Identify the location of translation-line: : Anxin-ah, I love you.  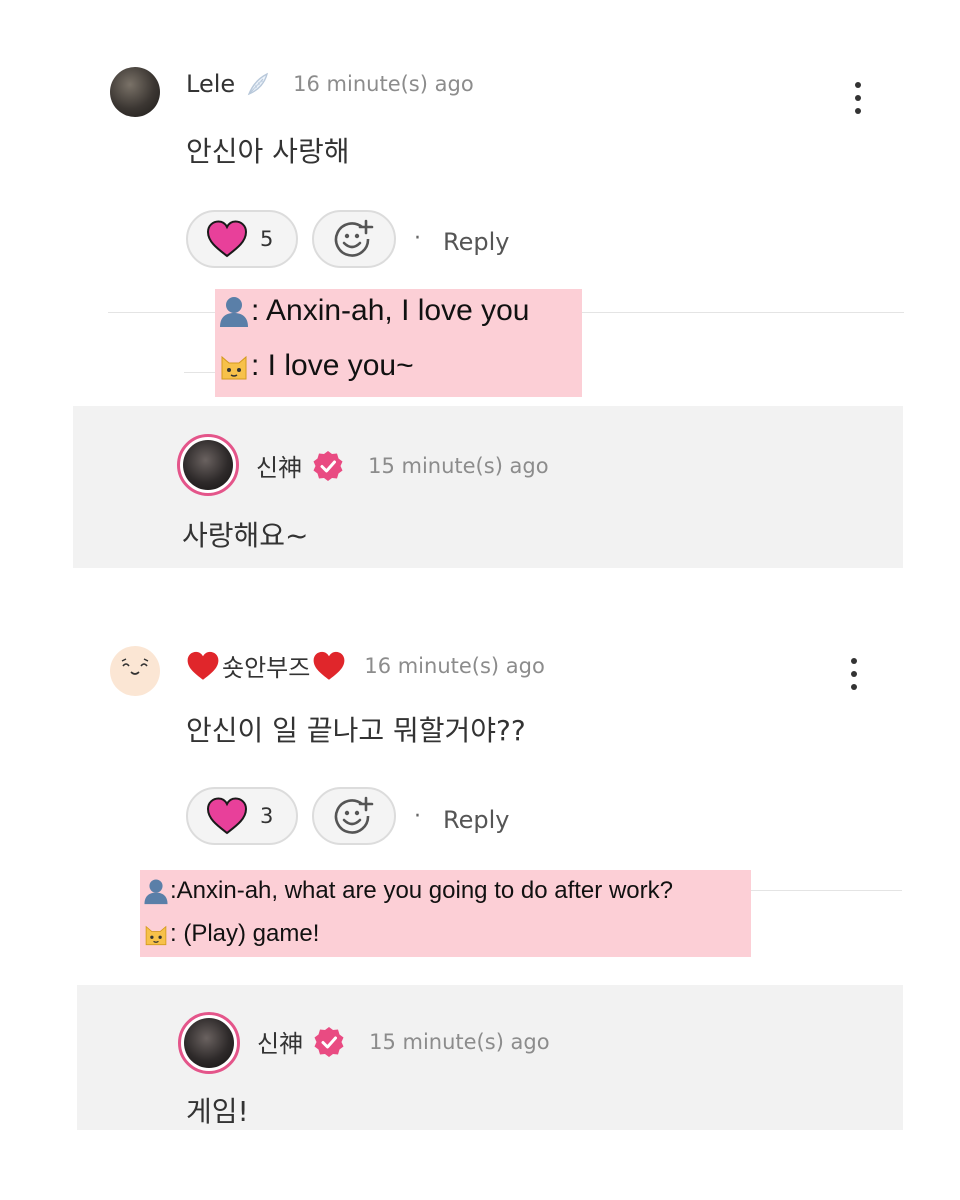
(390, 310).